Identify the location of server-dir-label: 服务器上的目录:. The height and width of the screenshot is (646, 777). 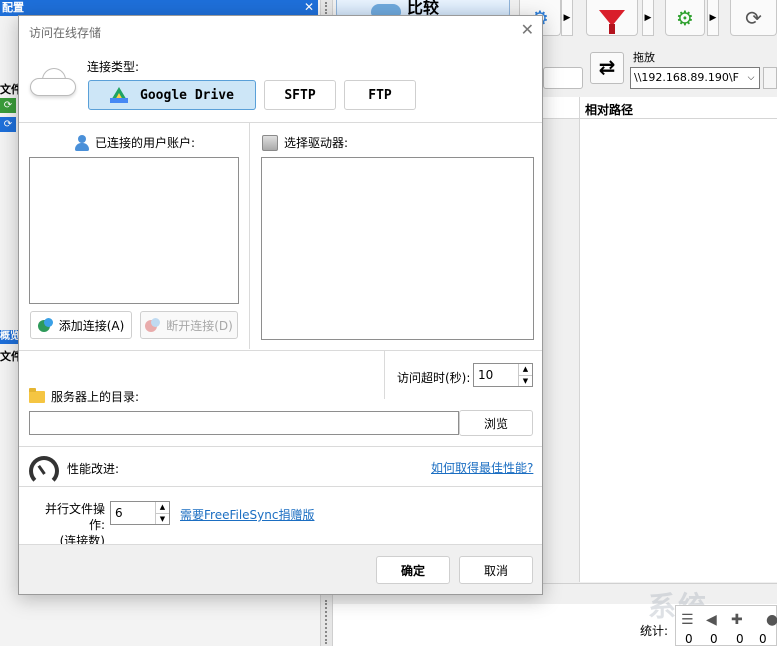
(95, 397).